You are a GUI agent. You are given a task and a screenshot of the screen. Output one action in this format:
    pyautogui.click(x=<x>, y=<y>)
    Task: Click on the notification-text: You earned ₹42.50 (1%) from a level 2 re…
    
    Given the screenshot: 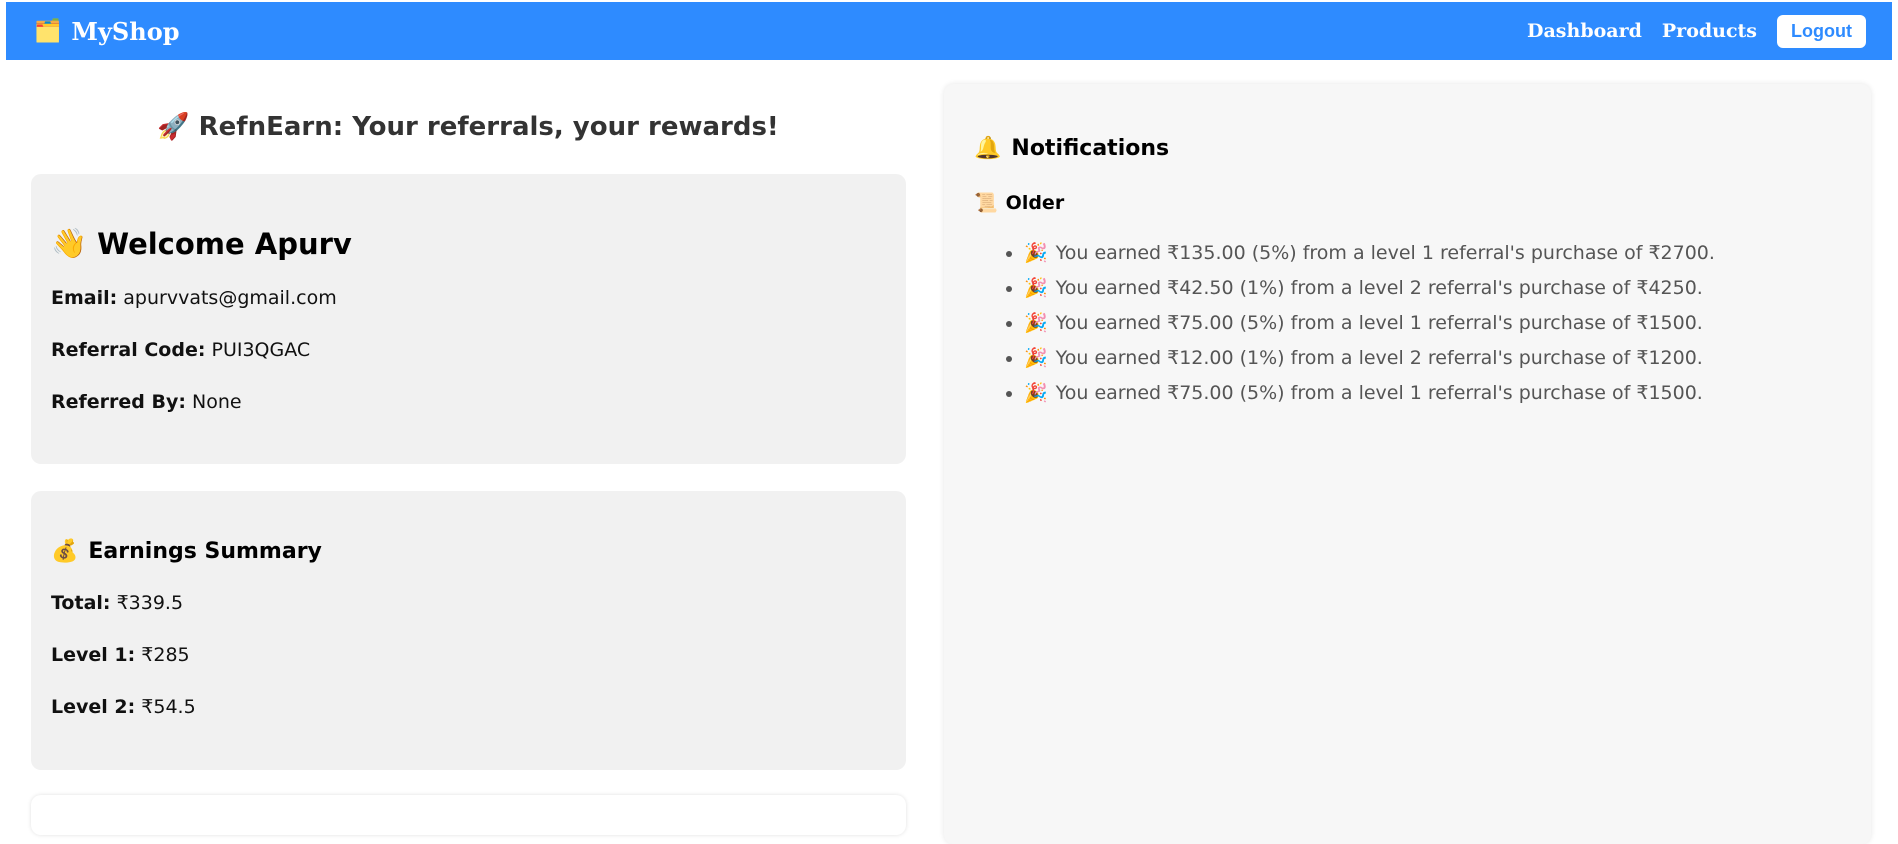 What is the action you would take?
    pyautogui.click(x=1379, y=288)
    